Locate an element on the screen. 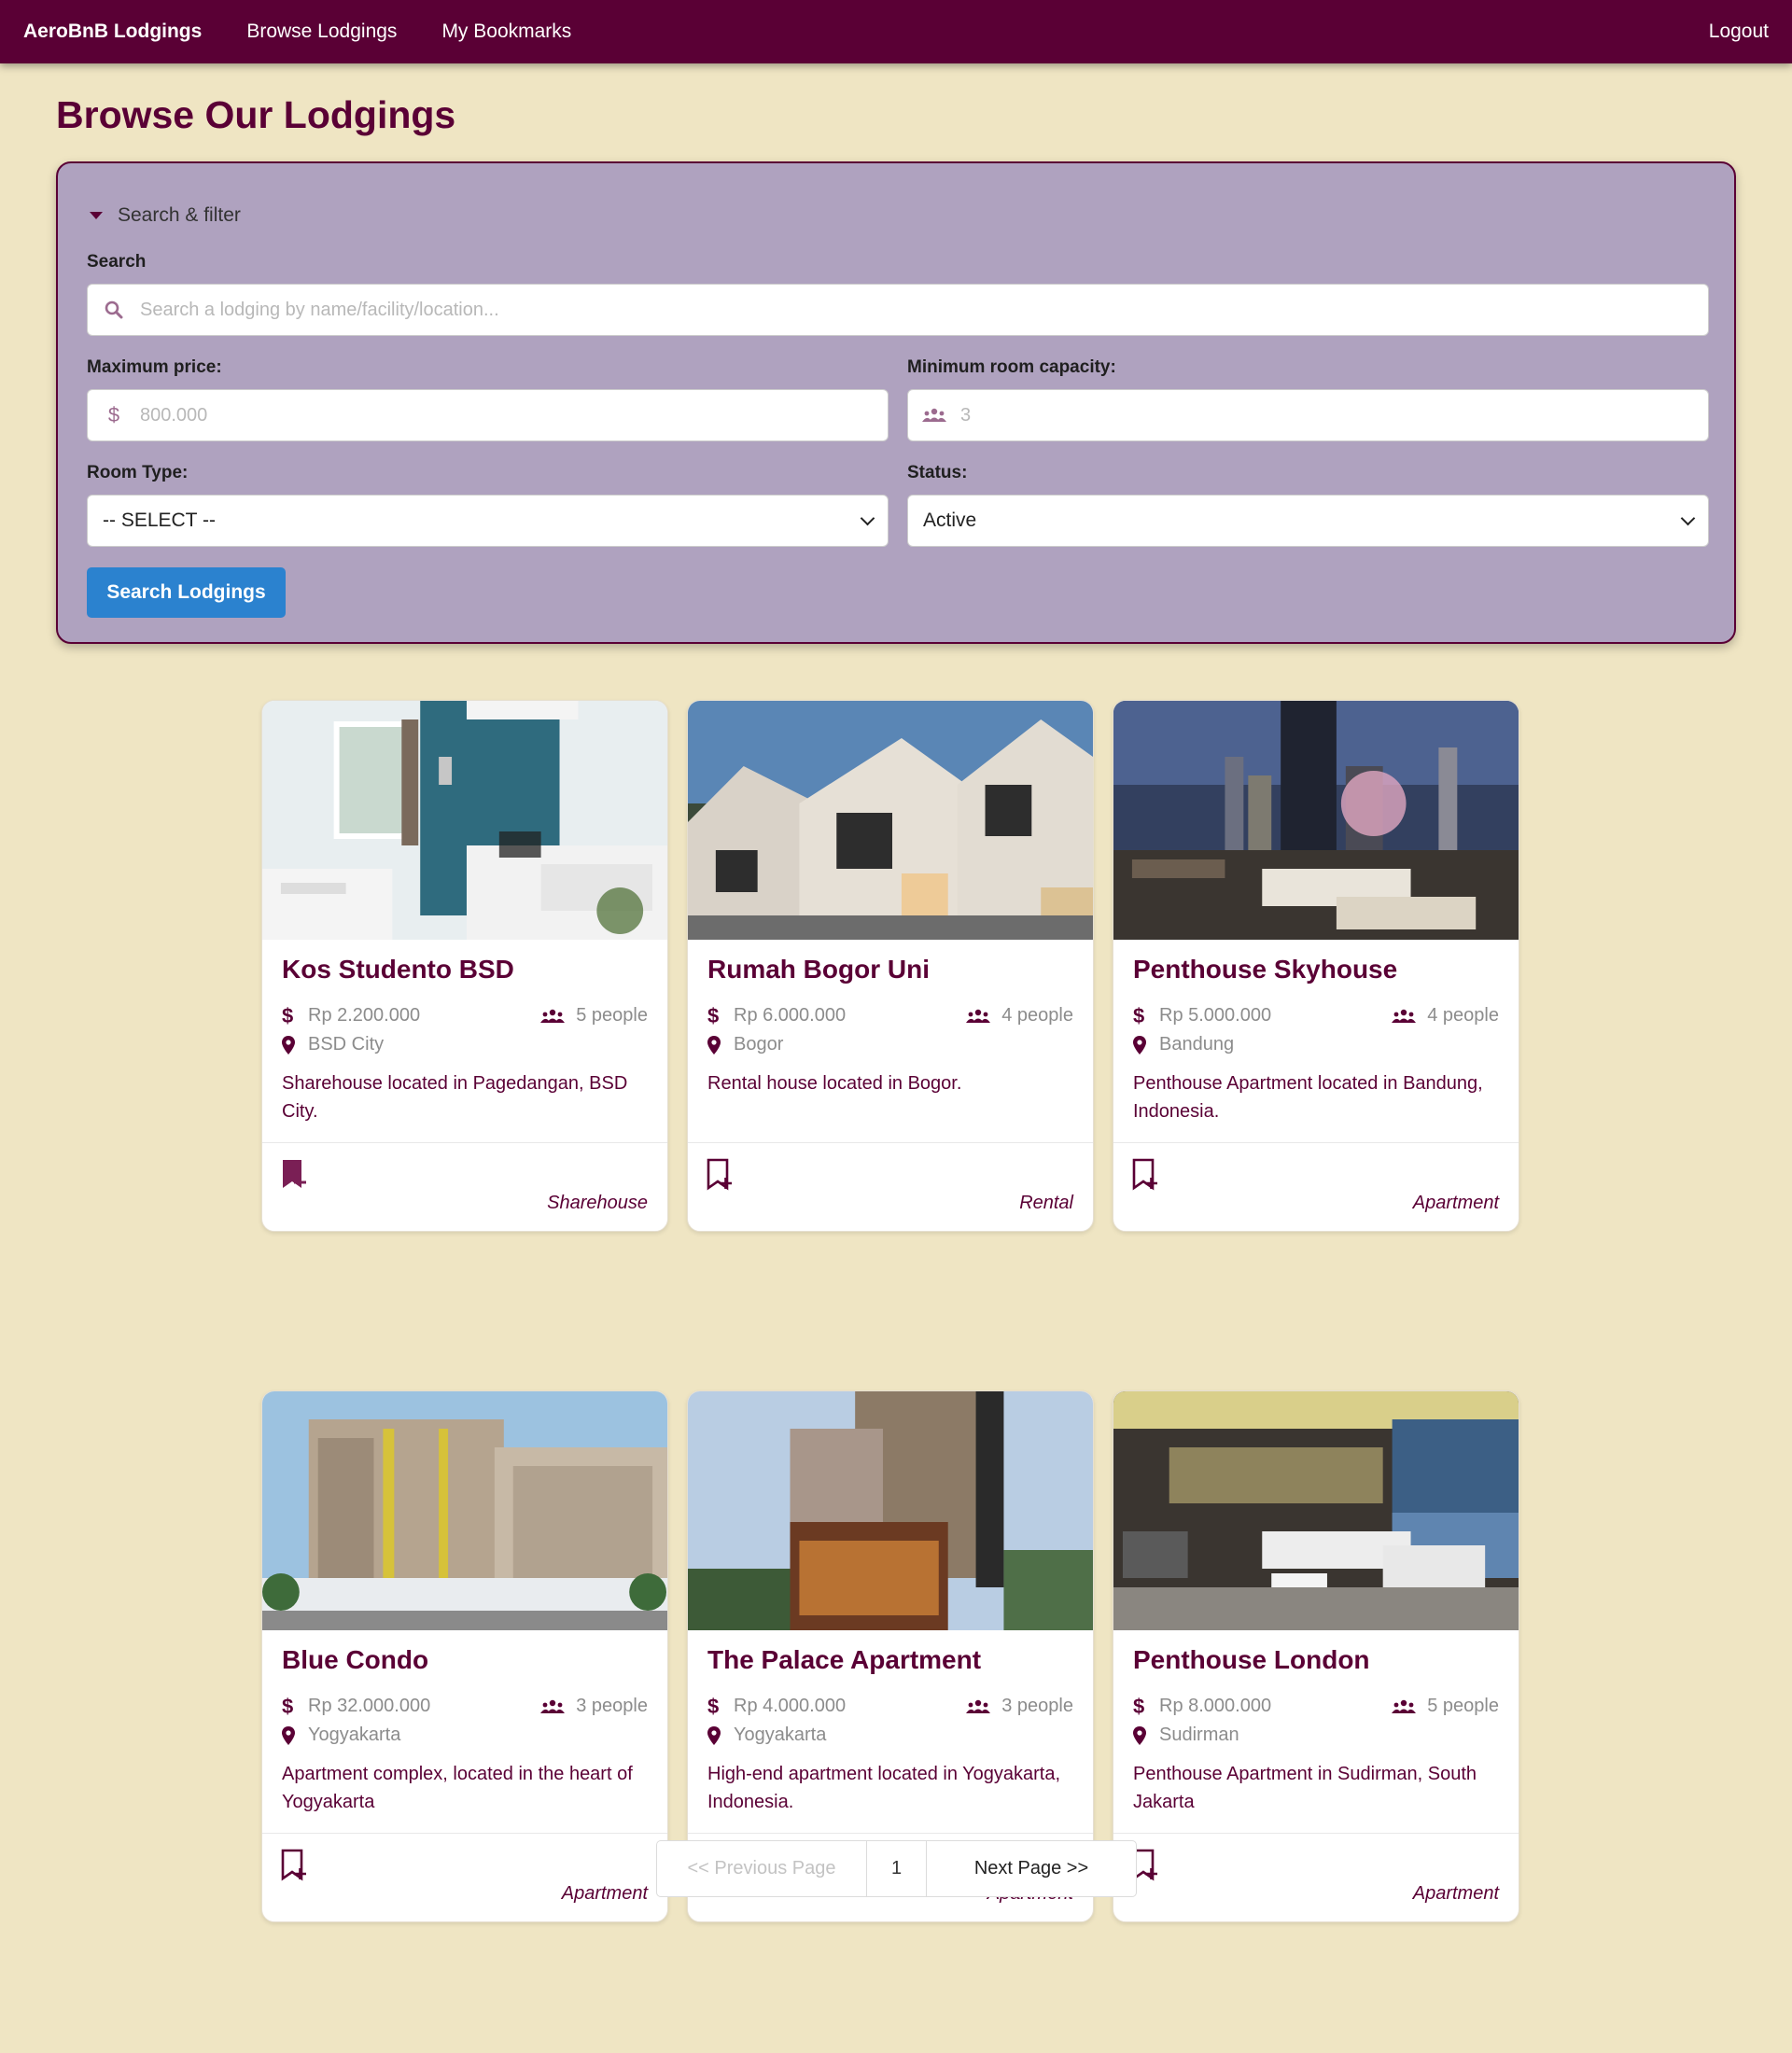 Image resolution: width=1792 pixels, height=2053 pixels. bookmark-filled-icon is located at coordinates (294, 1175).